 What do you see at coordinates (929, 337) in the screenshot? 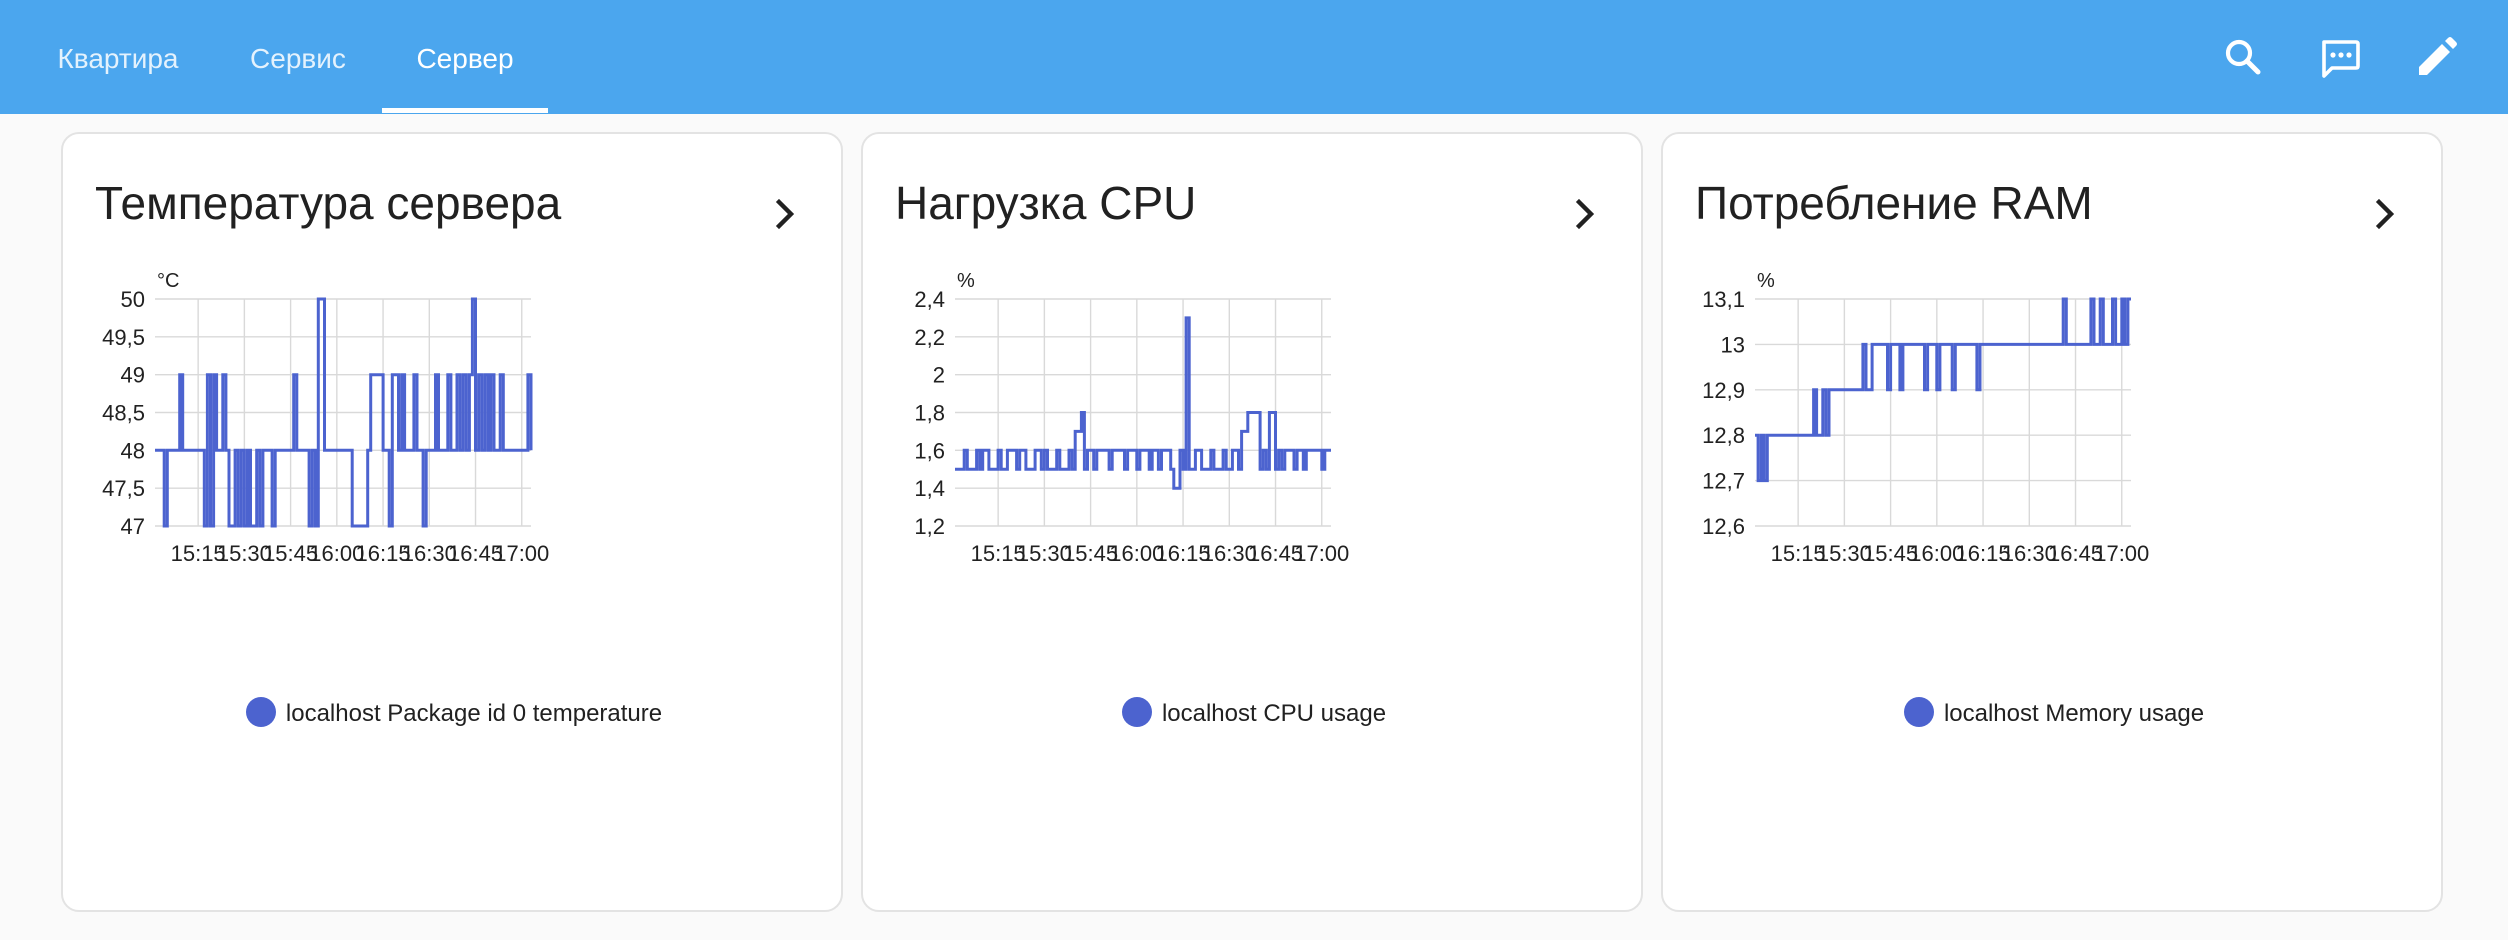
I see `y-tick-label: 2,2` at bounding box center [929, 337].